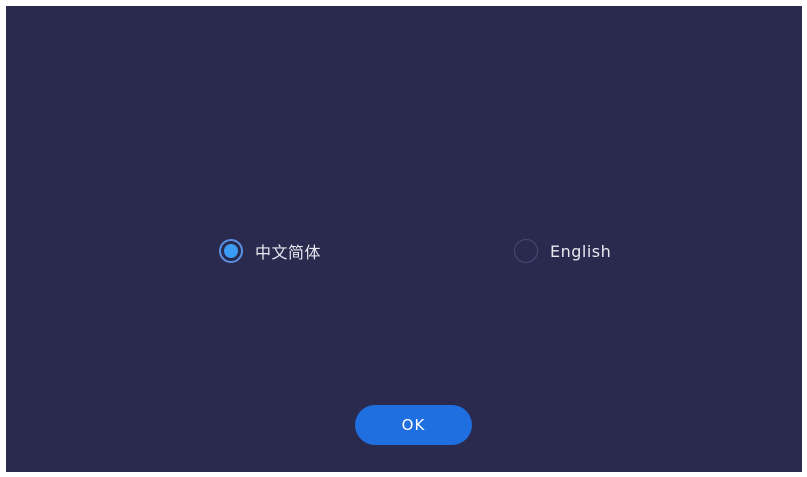 This screenshot has height=477, width=807. Describe the element at coordinates (413, 425) in the screenshot. I see `ok-button: OK` at that location.